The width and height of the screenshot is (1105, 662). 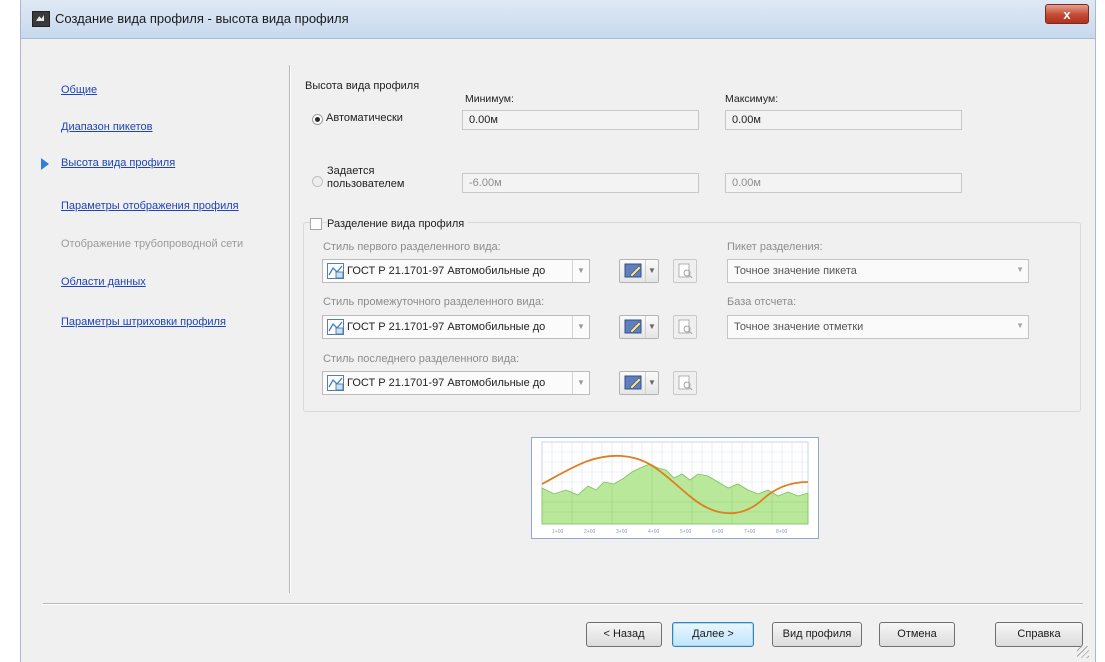 I want to click on first-style-preview-button, so click(x=685, y=271).